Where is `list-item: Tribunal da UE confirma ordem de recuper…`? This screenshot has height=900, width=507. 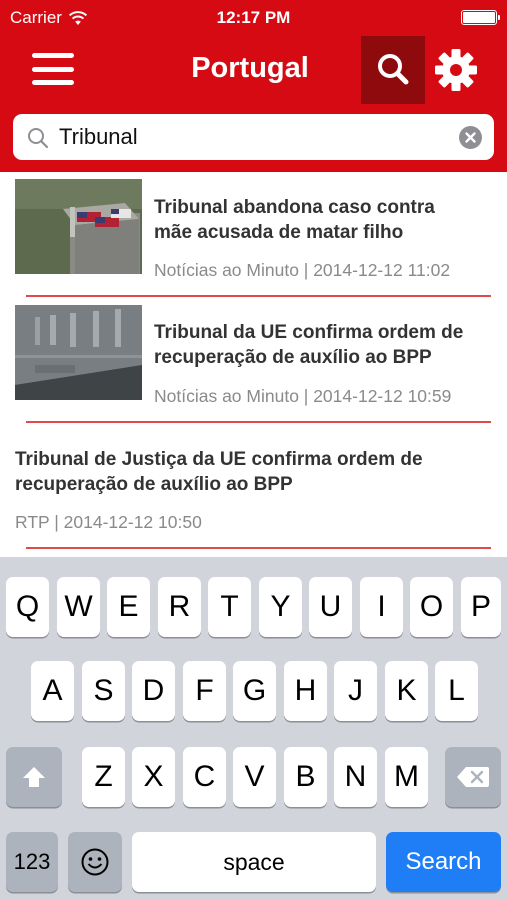
list-item: Tribunal da UE confirma ordem de recuper… is located at coordinates (253, 361).